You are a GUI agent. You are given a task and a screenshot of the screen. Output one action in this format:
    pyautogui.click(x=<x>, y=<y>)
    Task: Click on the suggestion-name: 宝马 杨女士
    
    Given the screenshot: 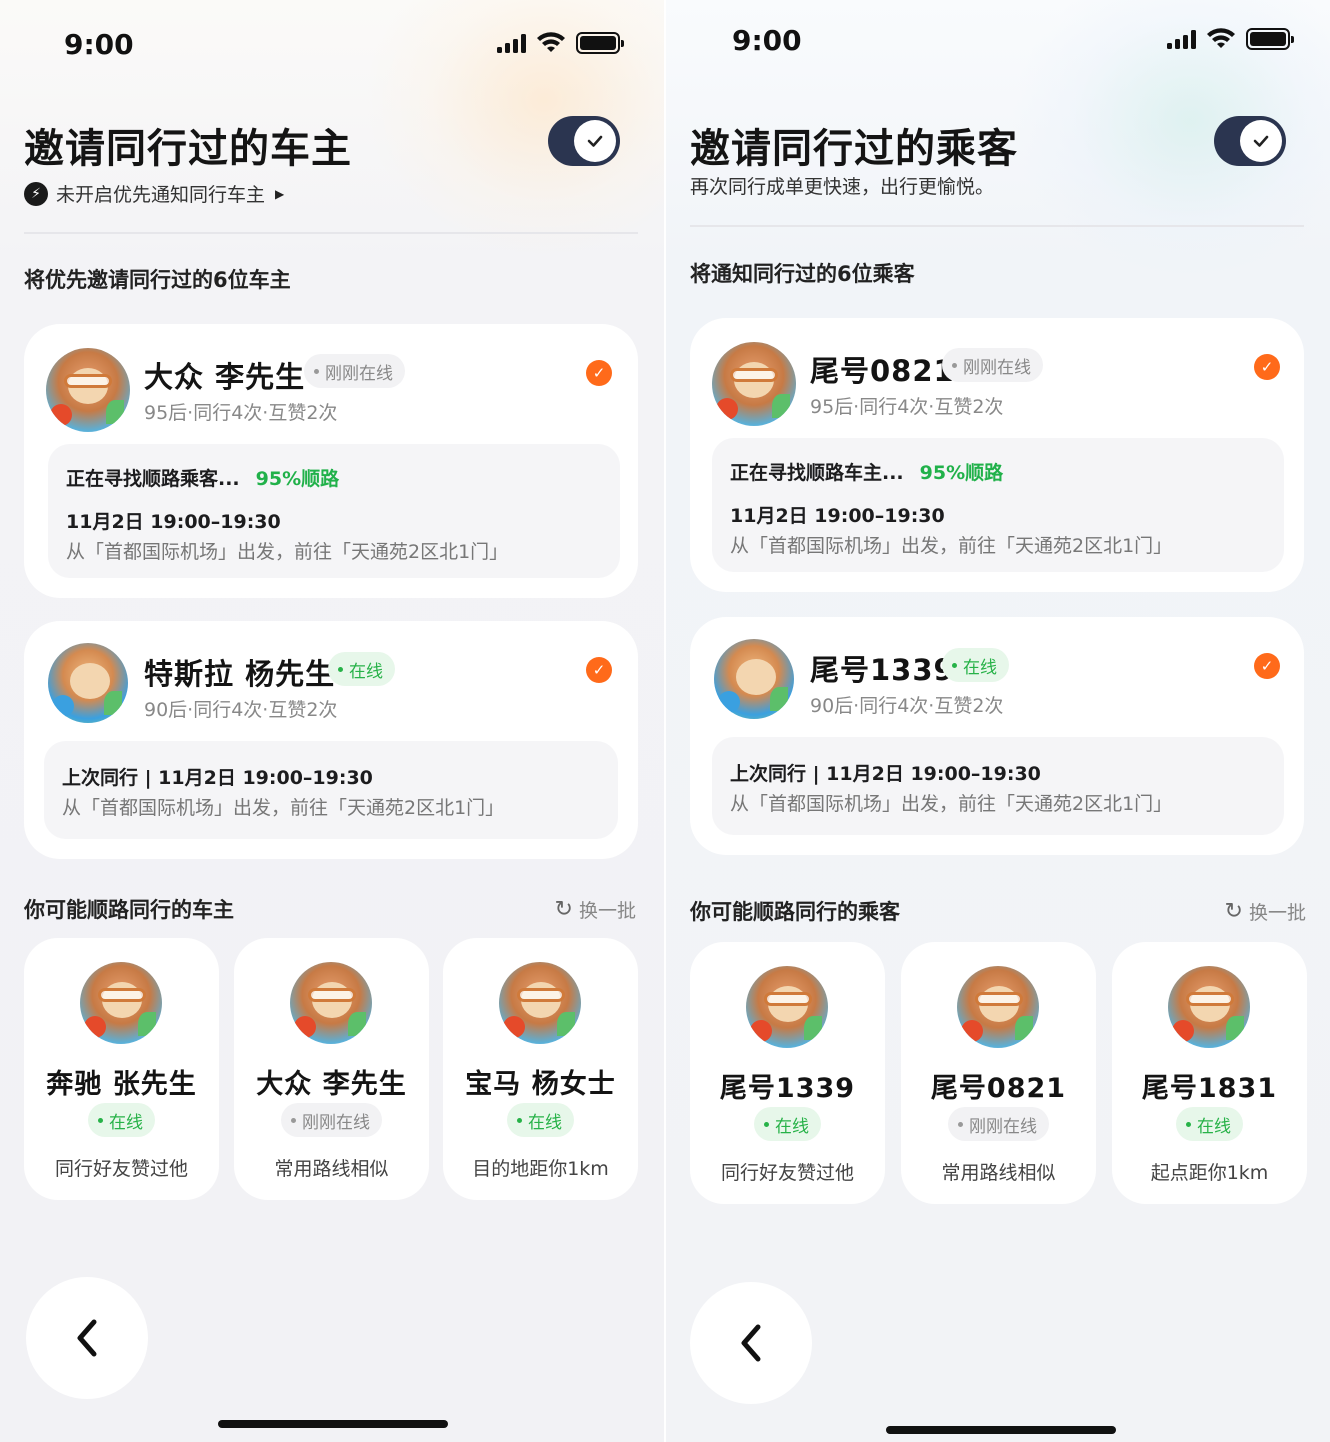 What is the action you would take?
    pyautogui.click(x=540, y=1084)
    